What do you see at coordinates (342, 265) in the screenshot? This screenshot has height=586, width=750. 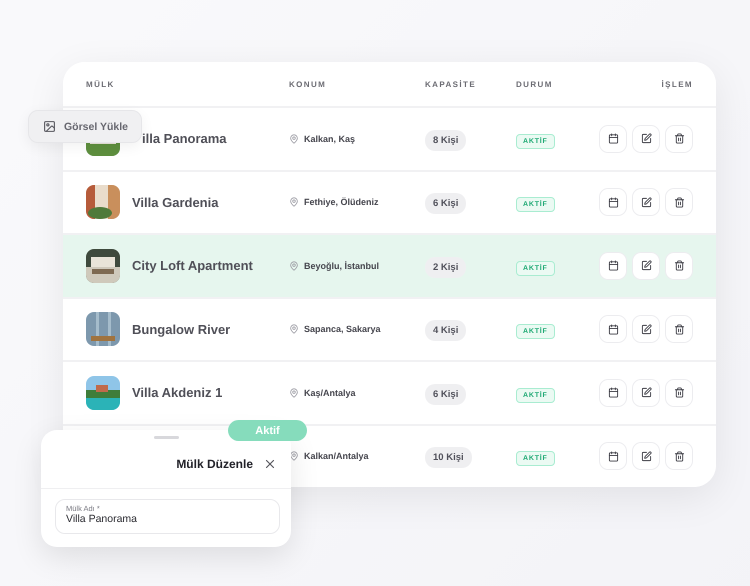 I see `location-text: Beyoğlu, İstanbul` at bounding box center [342, 265].